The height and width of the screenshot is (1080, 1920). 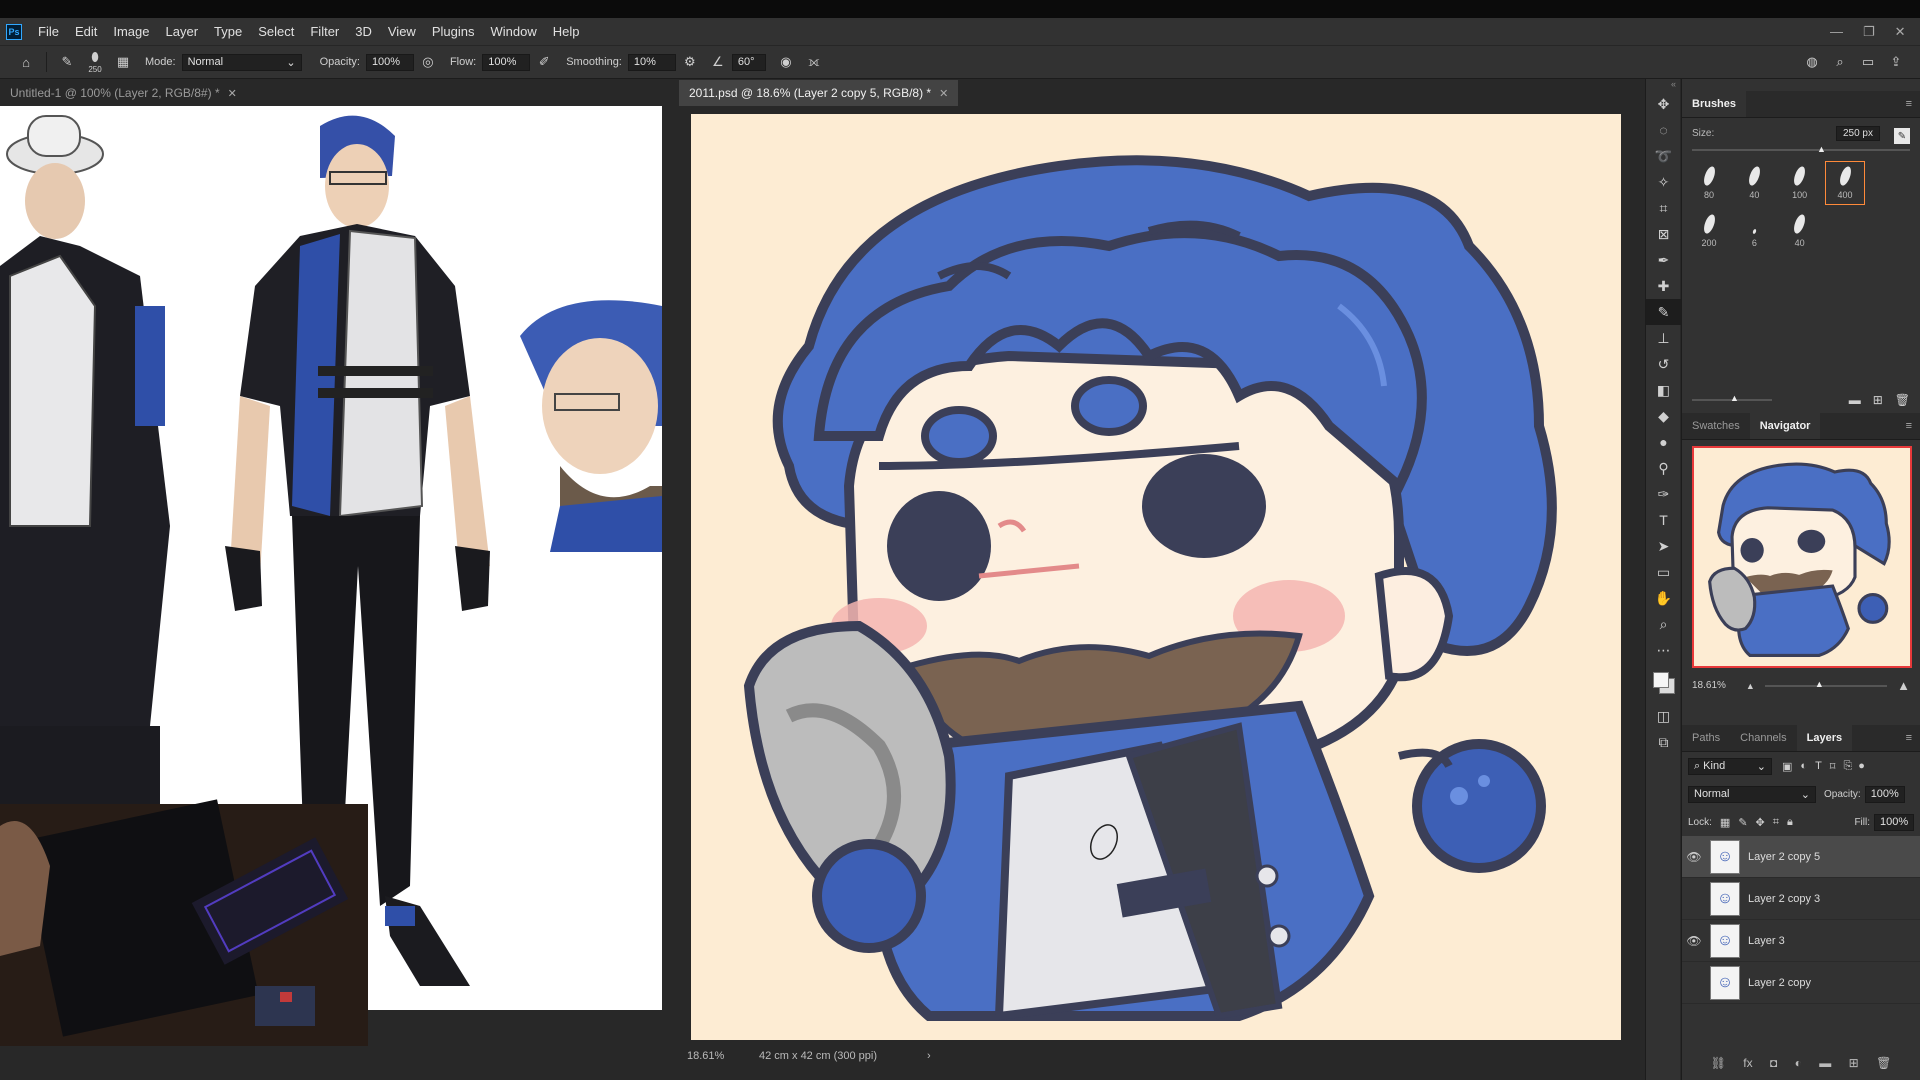 I want to click on workspace-icon: ▭, so click(x=1868, y=62).